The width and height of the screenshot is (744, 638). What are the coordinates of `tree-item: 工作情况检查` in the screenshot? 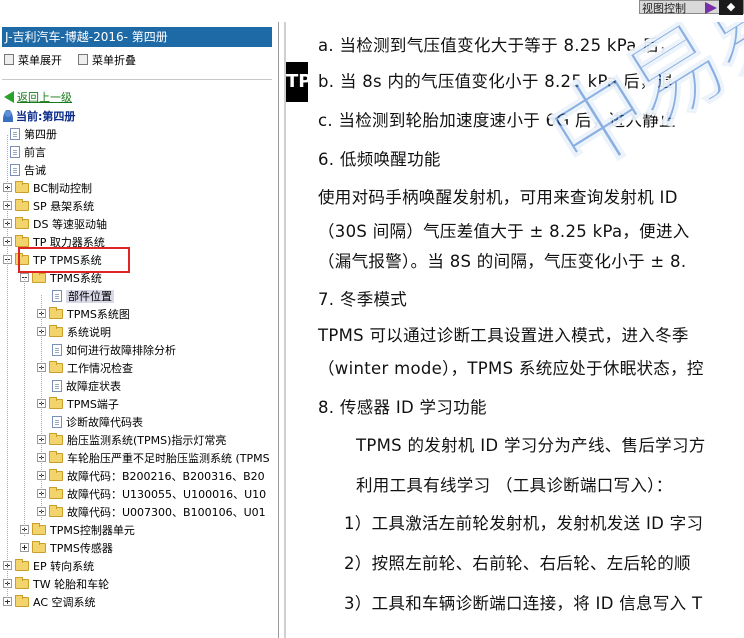 It's located at (85, 368).